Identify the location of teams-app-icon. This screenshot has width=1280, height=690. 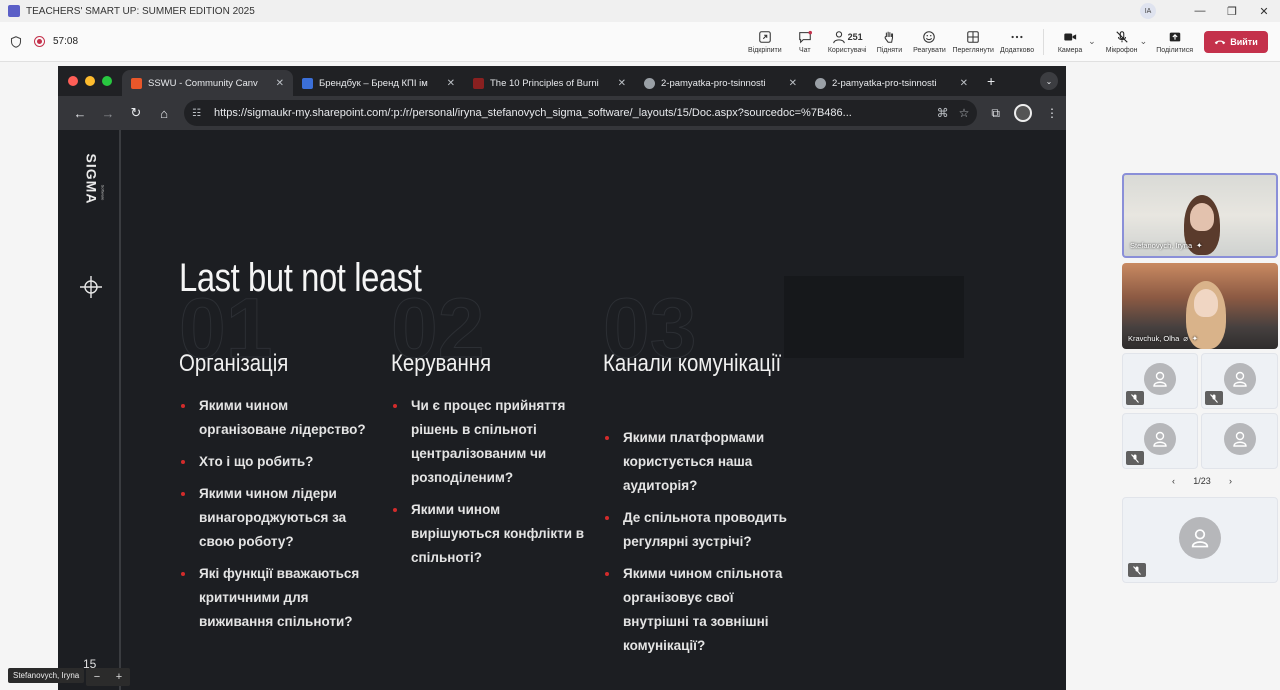
(14, 11).